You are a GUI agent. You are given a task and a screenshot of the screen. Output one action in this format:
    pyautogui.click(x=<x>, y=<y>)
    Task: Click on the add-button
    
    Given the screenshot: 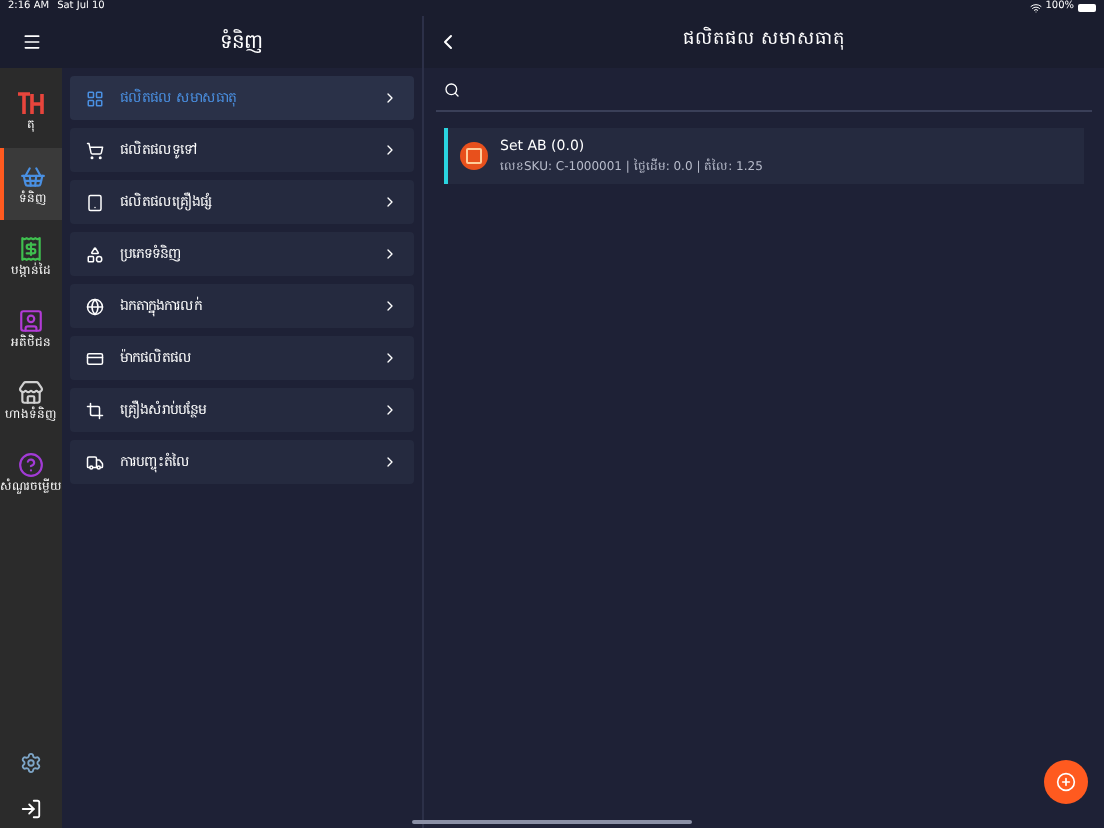 What is the action you would take?
    pyautogui.click(x=1066, y=782)
    